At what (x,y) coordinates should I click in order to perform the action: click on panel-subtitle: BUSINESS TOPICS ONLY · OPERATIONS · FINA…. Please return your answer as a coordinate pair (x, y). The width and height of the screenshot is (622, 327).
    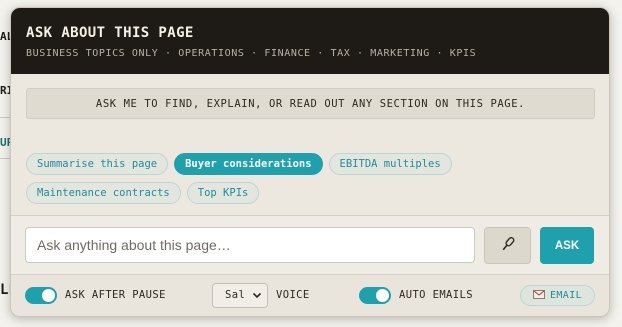
    Looking at the image, I should click on (251, 53).